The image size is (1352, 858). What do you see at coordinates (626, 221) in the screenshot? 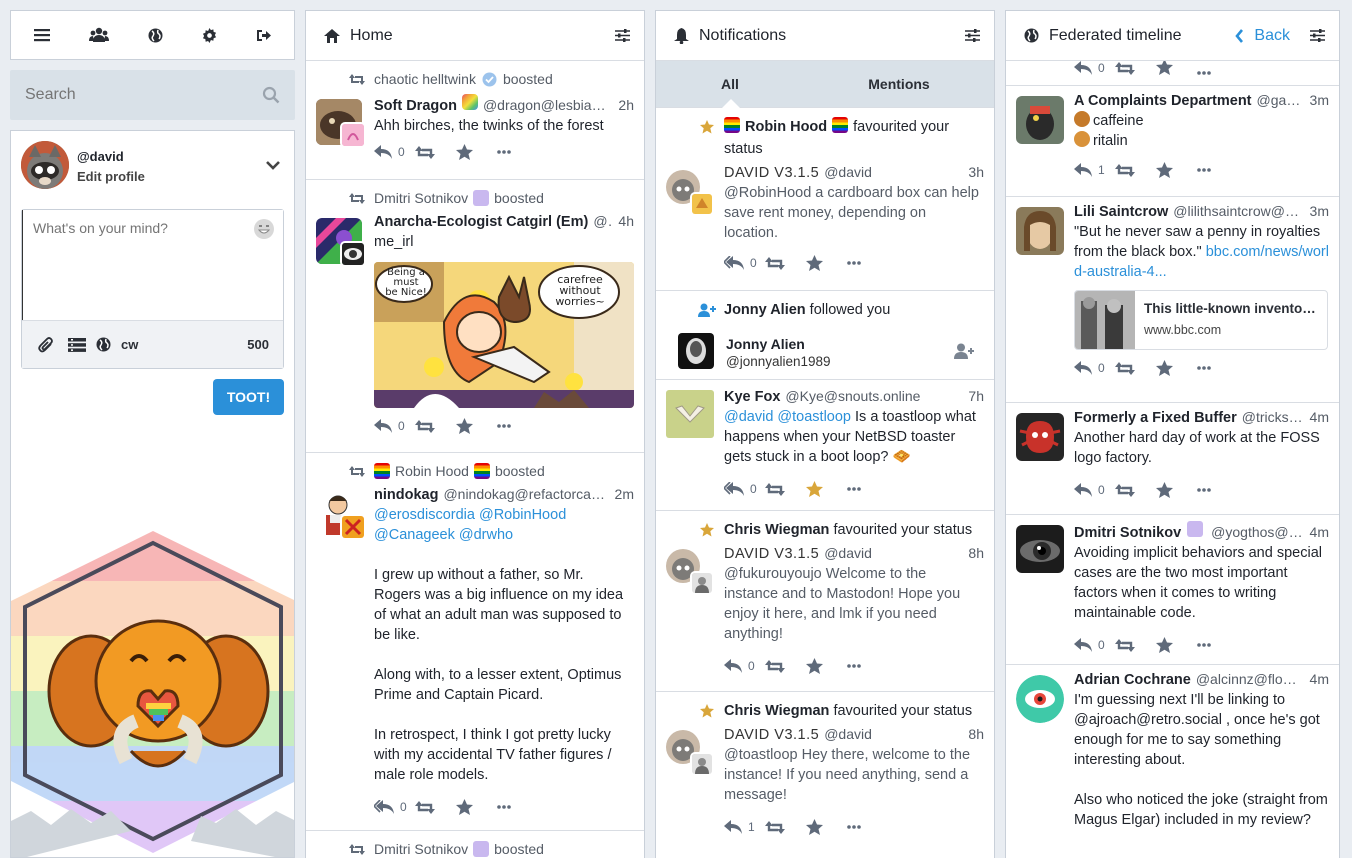
I see `timestamp: 4h` at bounding box center [626, 221].